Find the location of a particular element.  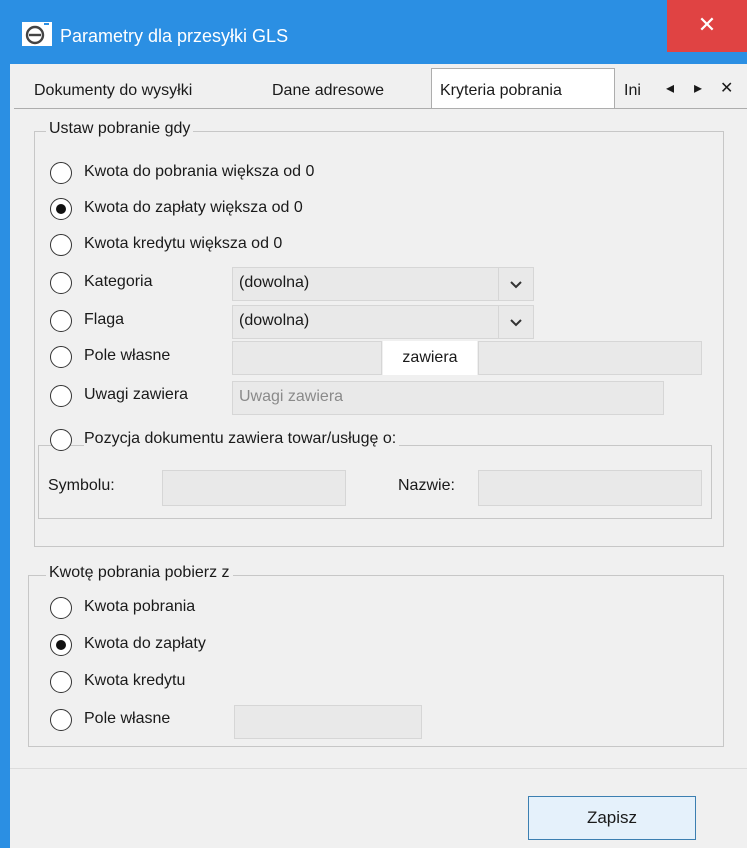

label-uwagi-zawiera: Uwagi zawiera is located at coordinates (136, 394).